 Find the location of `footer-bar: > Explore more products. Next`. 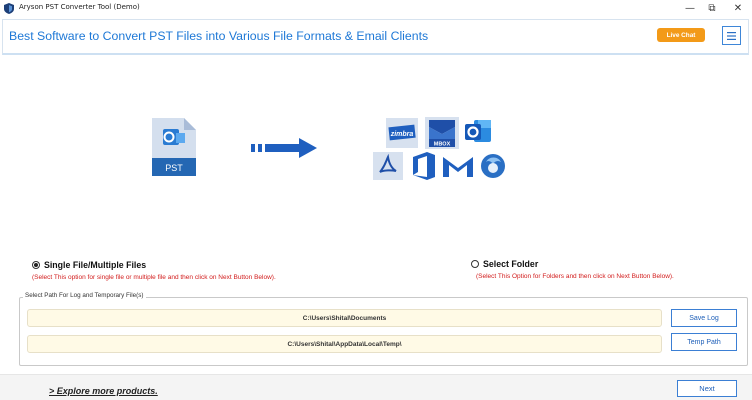

footer-bar: > Explore more products. Next is located at coordinates (376, 387).